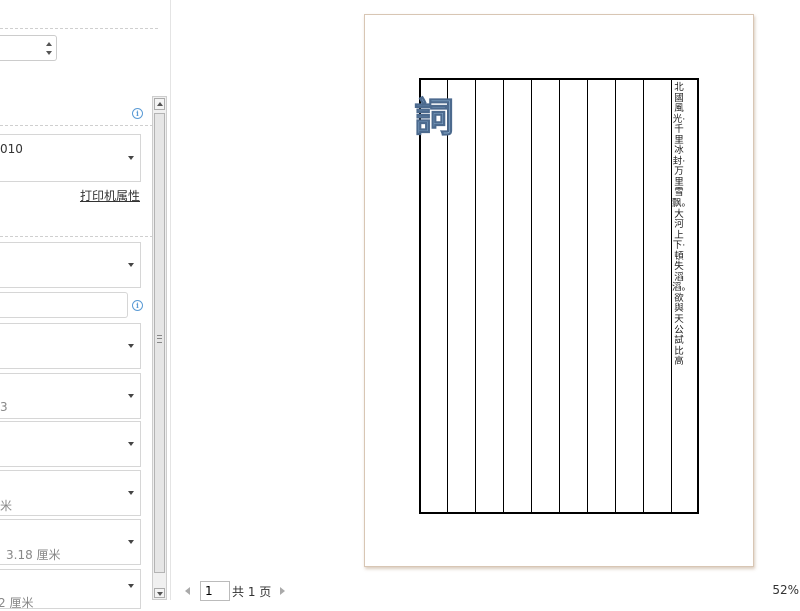  I want to click on settings-scrollbar, so click(159, 348).